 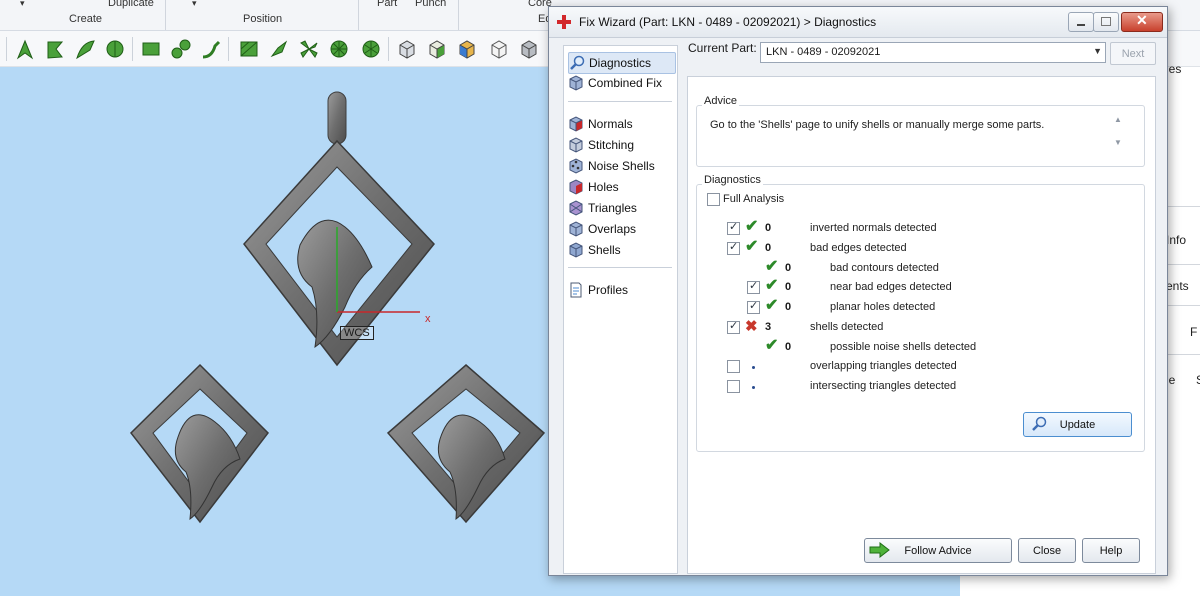 I want to click on nav-label: Stitching, so click(x=611, y=145).